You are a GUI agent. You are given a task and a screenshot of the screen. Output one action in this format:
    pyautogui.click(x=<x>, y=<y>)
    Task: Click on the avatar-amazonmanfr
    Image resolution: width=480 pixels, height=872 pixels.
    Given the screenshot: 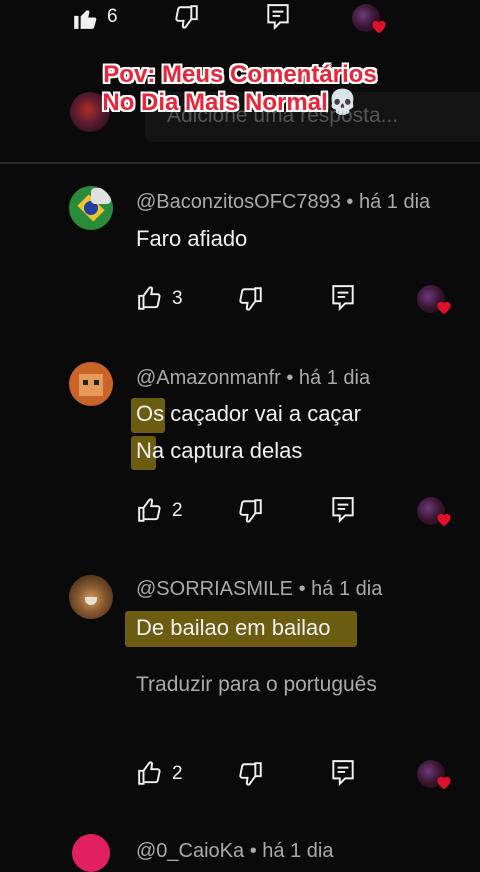 What is the action you would take?
    pyautogui.click(x=91, y=384)
    